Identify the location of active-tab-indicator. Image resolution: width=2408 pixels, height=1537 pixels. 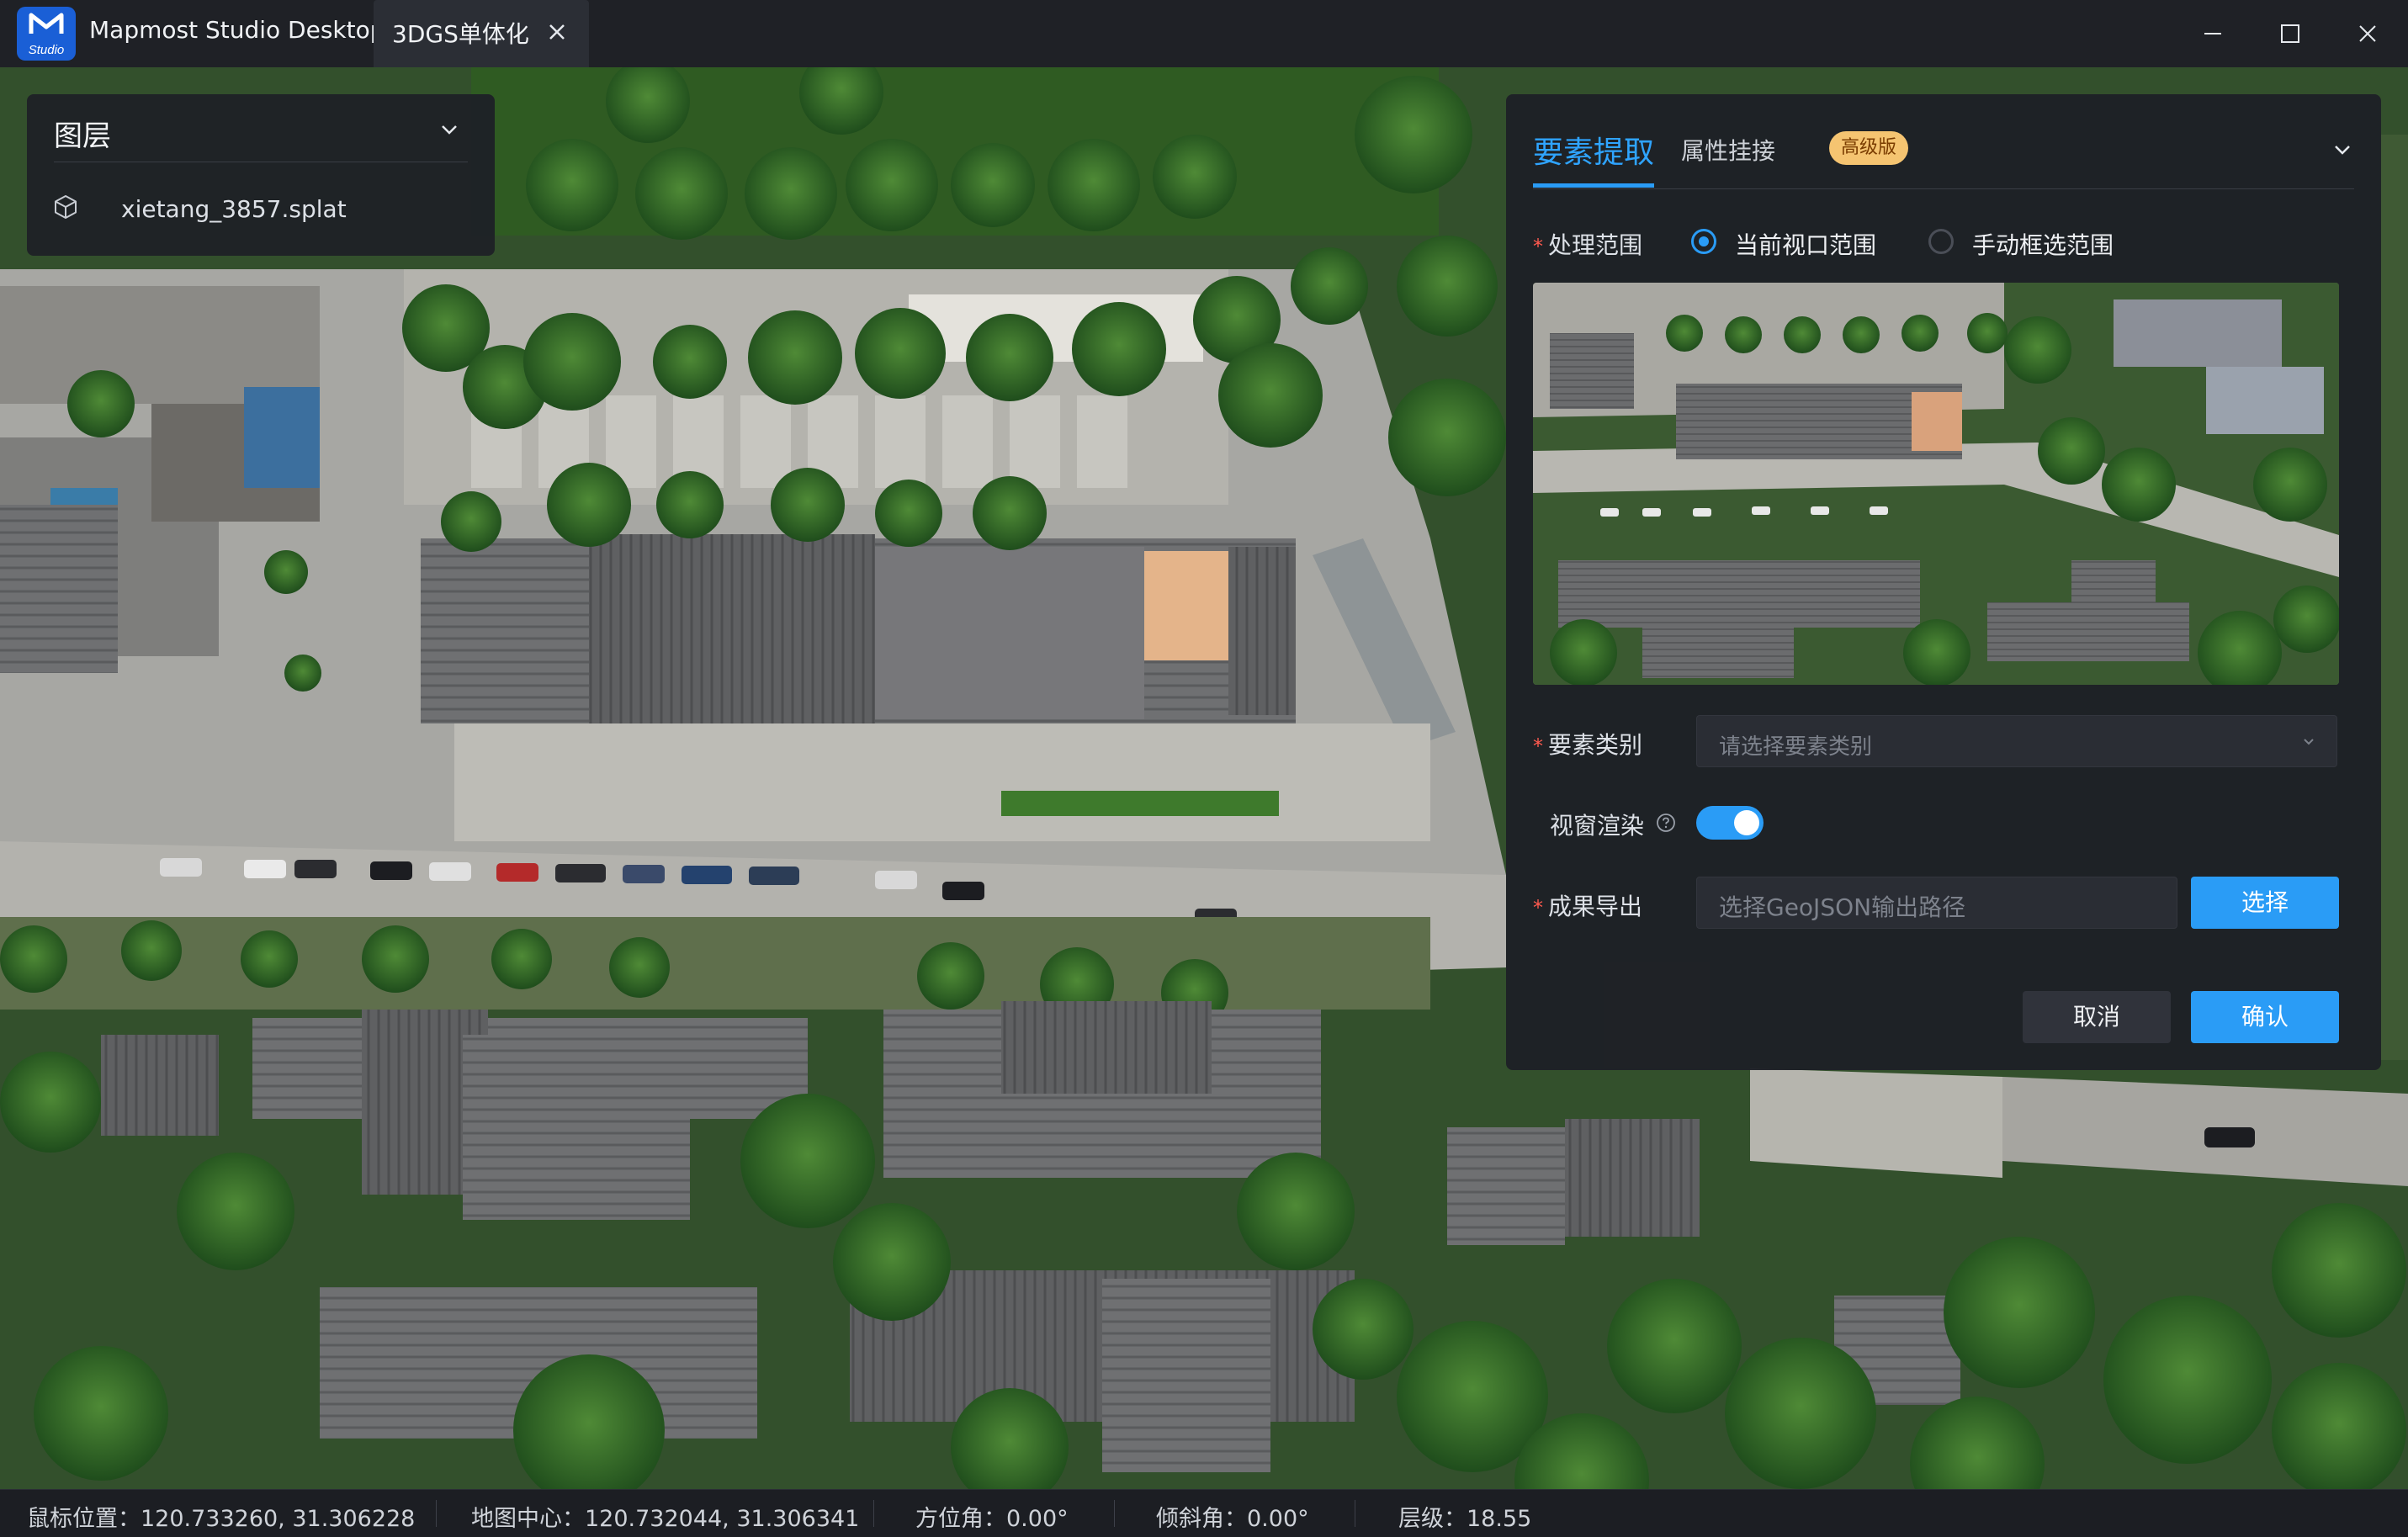
(1594, 185).